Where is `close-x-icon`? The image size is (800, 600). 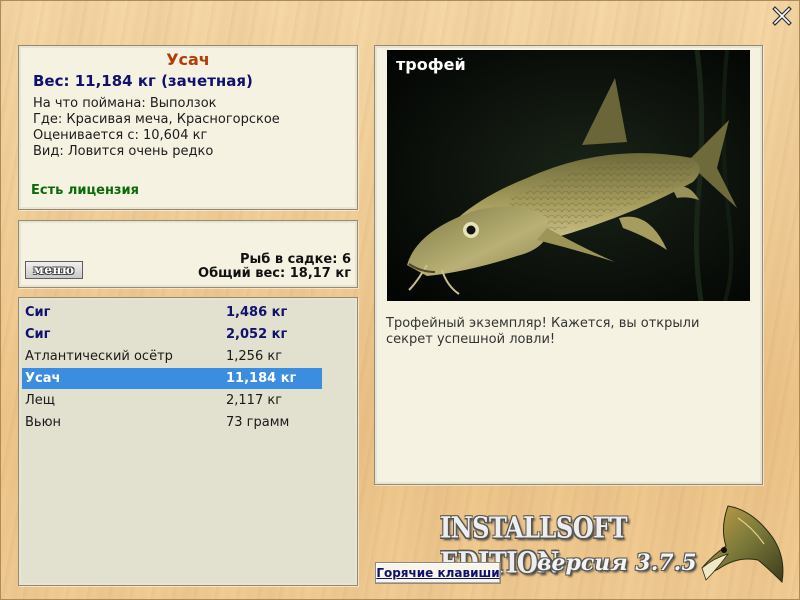 close-x-icon is located at coordinates (782, 16).